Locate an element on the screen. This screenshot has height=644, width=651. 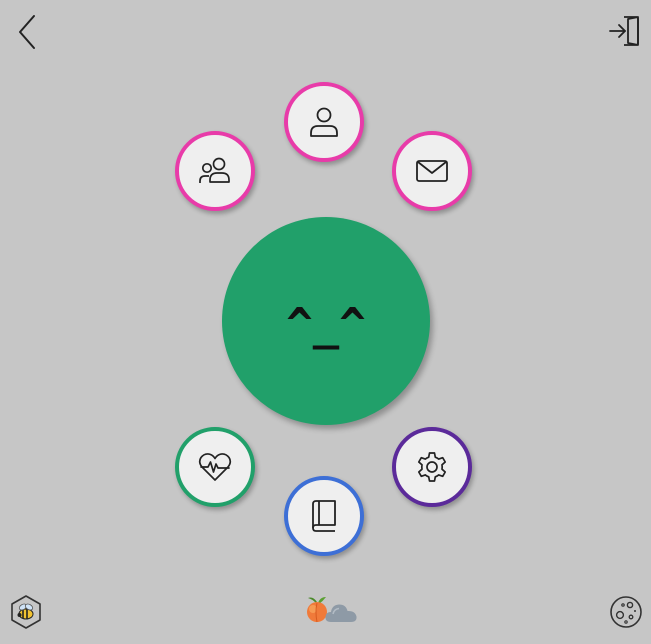
back-button is located at coordinates (27, 32).